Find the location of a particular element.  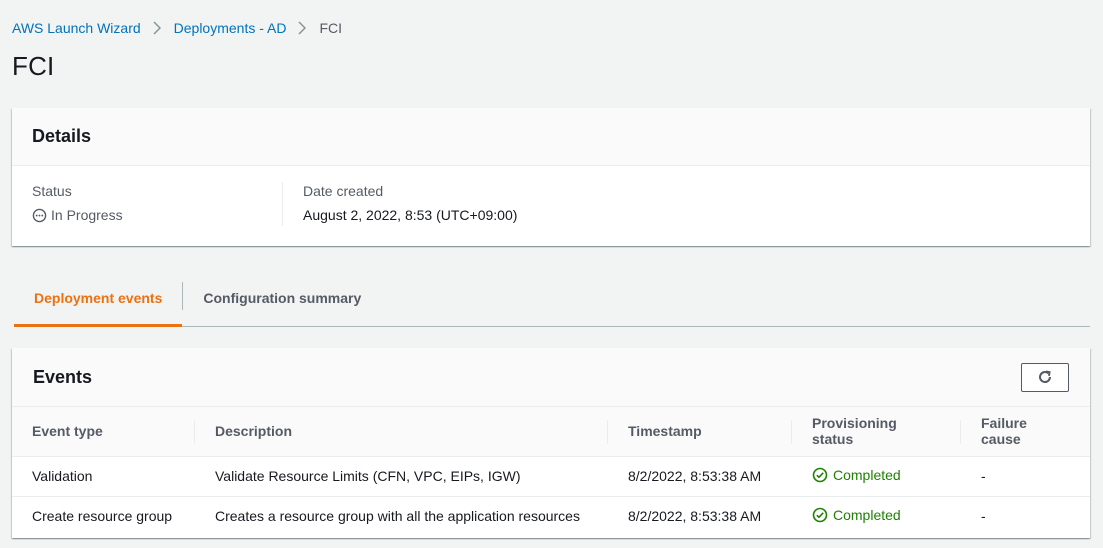

breadcrumb-current: FCI is located at coordinates (331, 28).